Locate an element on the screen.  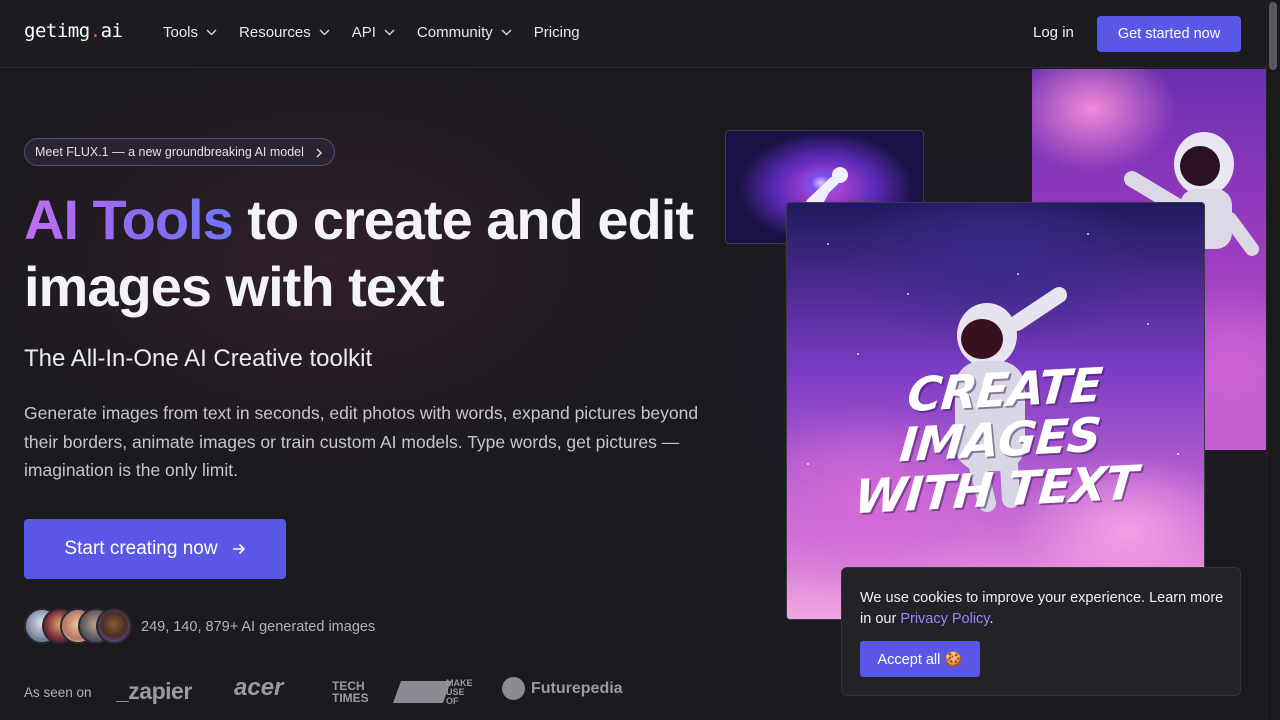
start-creating-button: Start creating now is located at coordinates (155, 549).